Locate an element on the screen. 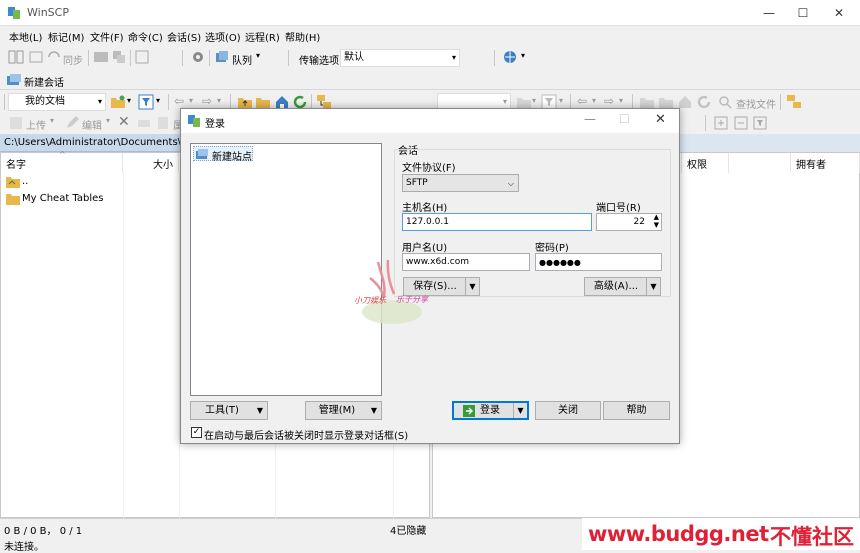  delete-icon: ✕ is located at coordinates (124, 122).